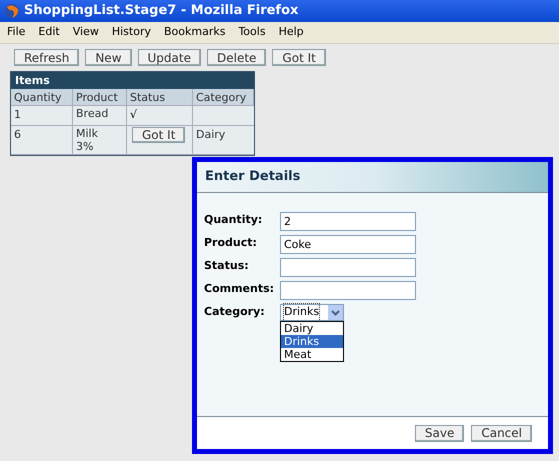 This screenshot has height=461, width=559. What do you see at coordinates (223, 97) in the screenshot?
I see `column-header: Category` at bounding box center [223, 97].